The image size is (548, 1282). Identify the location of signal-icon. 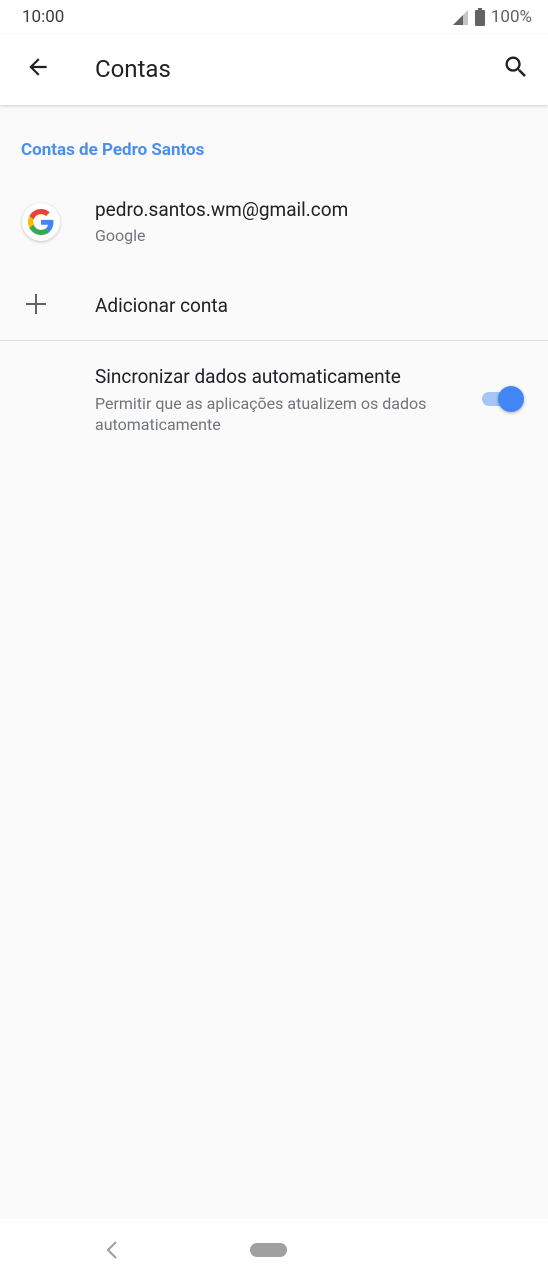
(460, 17).